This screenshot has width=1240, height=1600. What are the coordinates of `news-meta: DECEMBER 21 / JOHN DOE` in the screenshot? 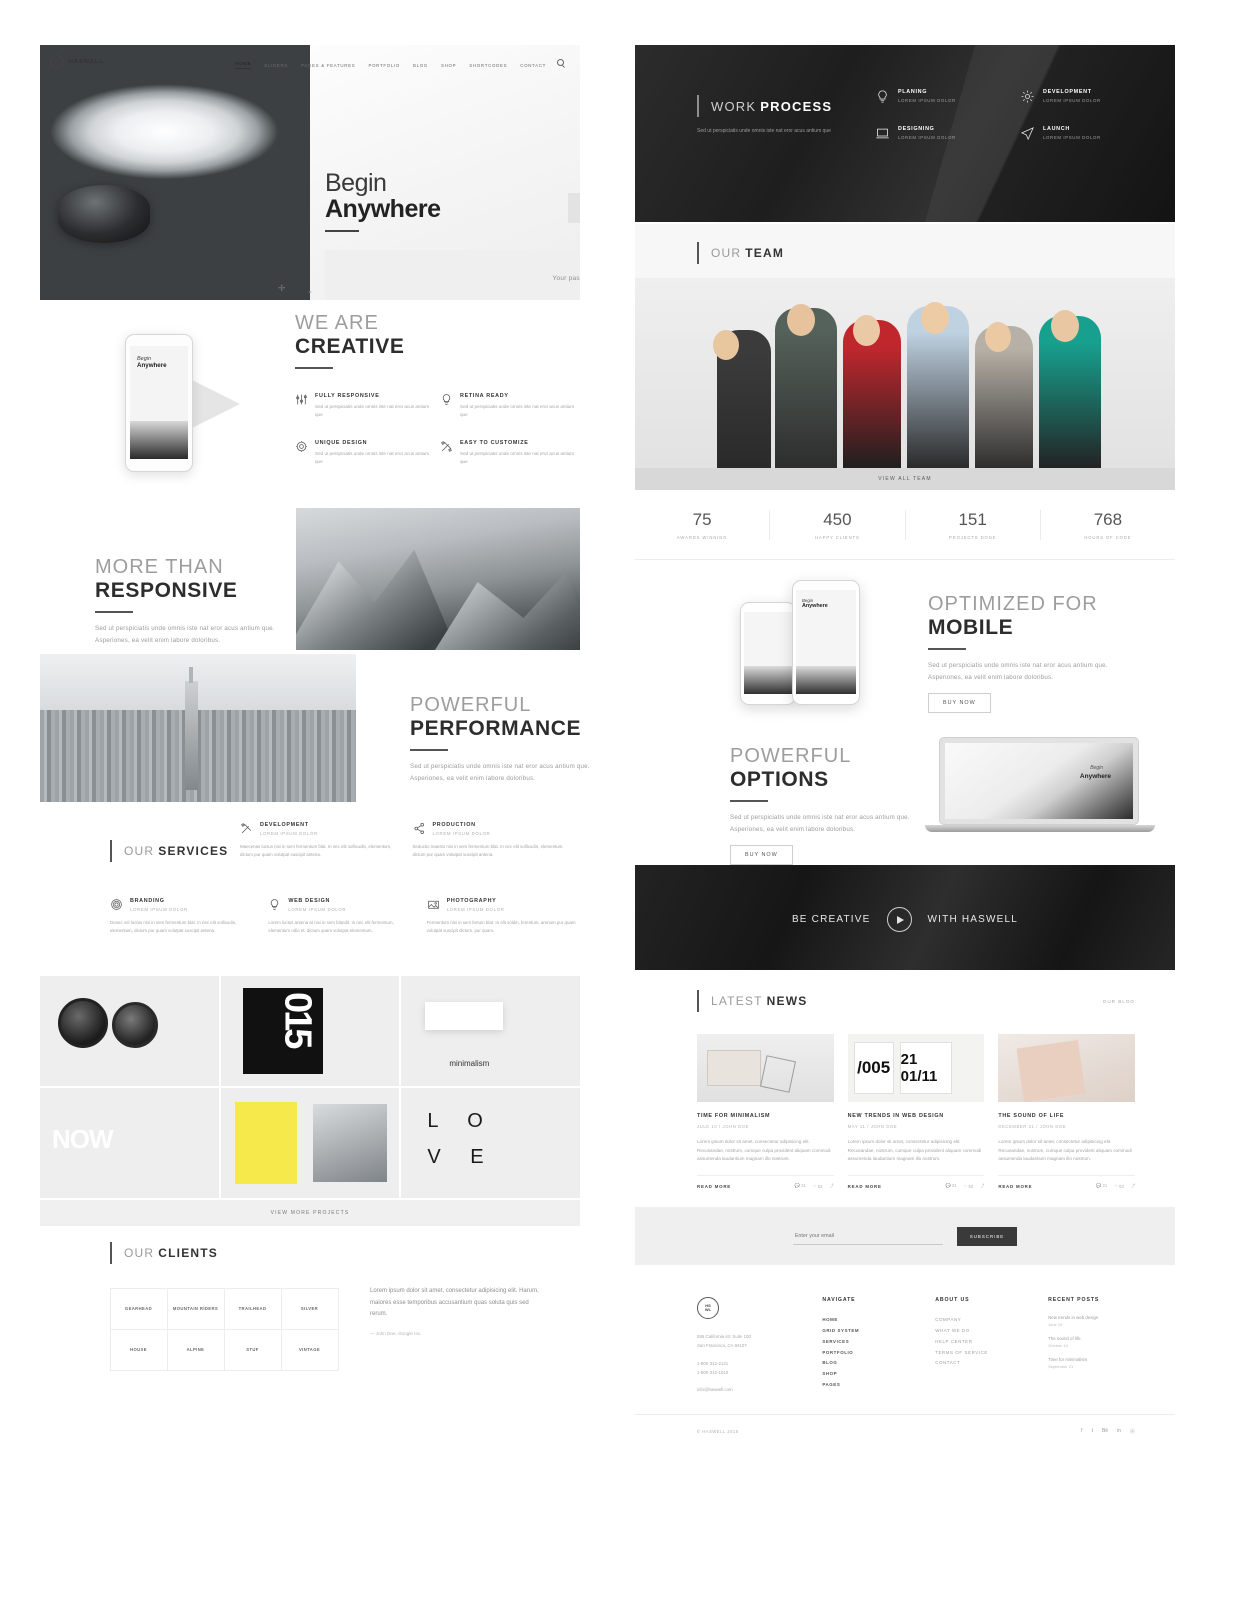 It's located at (1032, 1126).